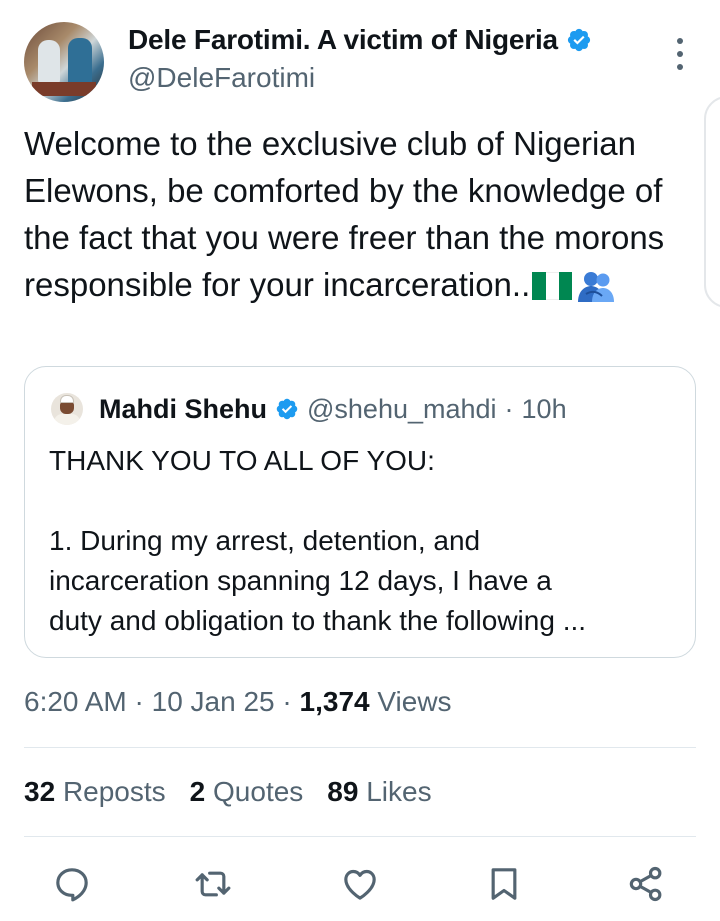  I want to click on bookmark-button, so click(504, 884).